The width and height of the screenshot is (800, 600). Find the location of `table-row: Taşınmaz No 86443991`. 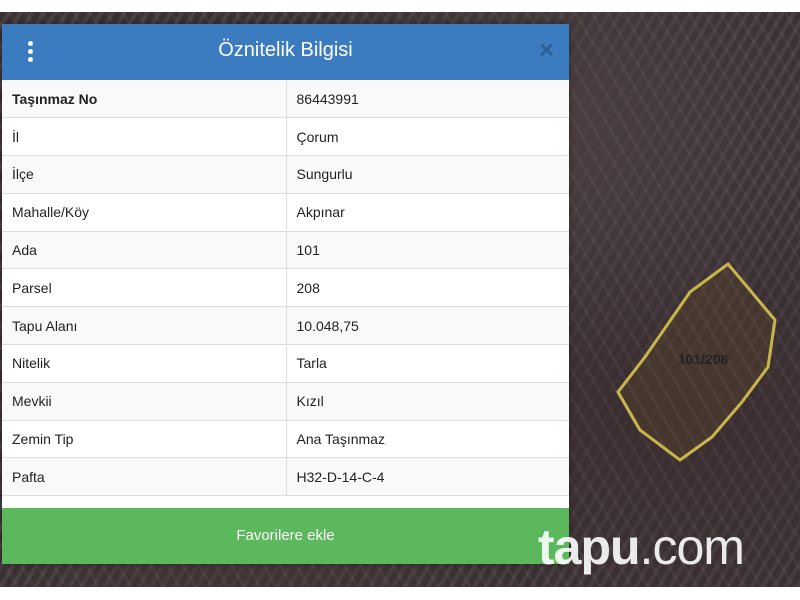

table-row: Taşınmaz No 86443991 is located at coordinates (285, 99).